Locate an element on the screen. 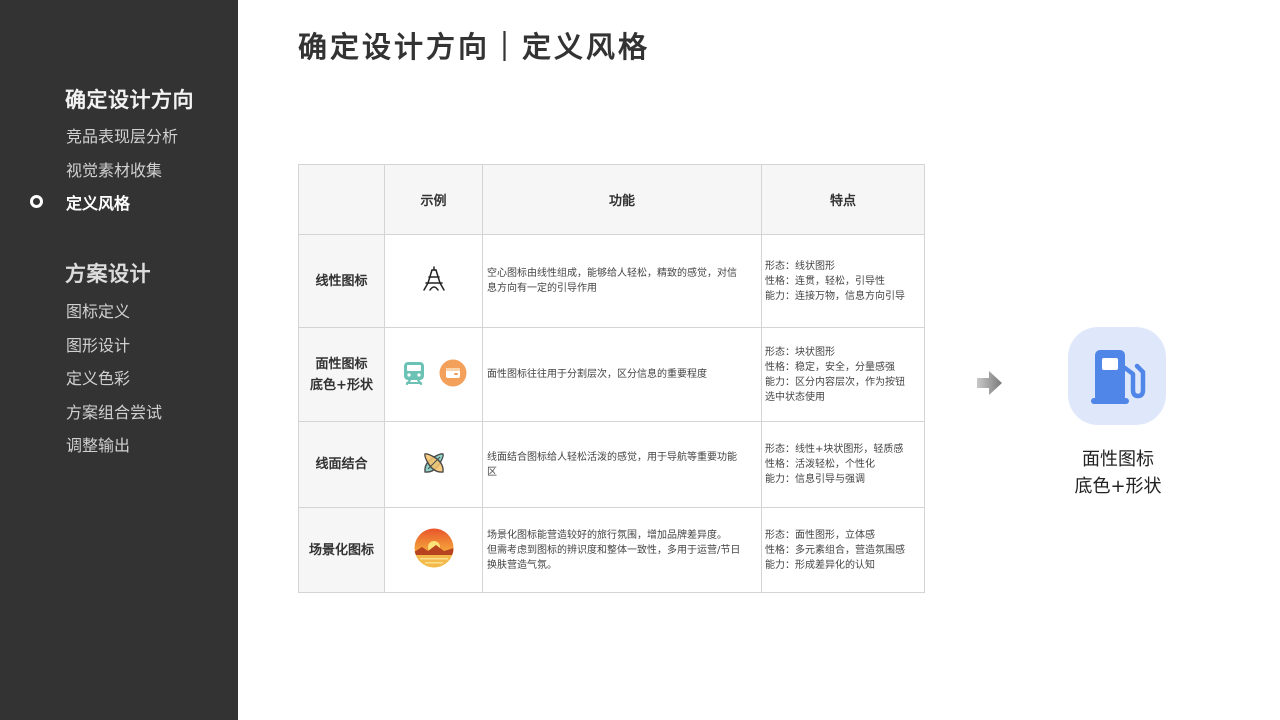 This screenshot has height=720, width=1280. function-text: 空心图标由线性组成，能够给人轻松，精致的感觉，对信 息方向有一定的引导作用 is located at coordinates (622, 281).